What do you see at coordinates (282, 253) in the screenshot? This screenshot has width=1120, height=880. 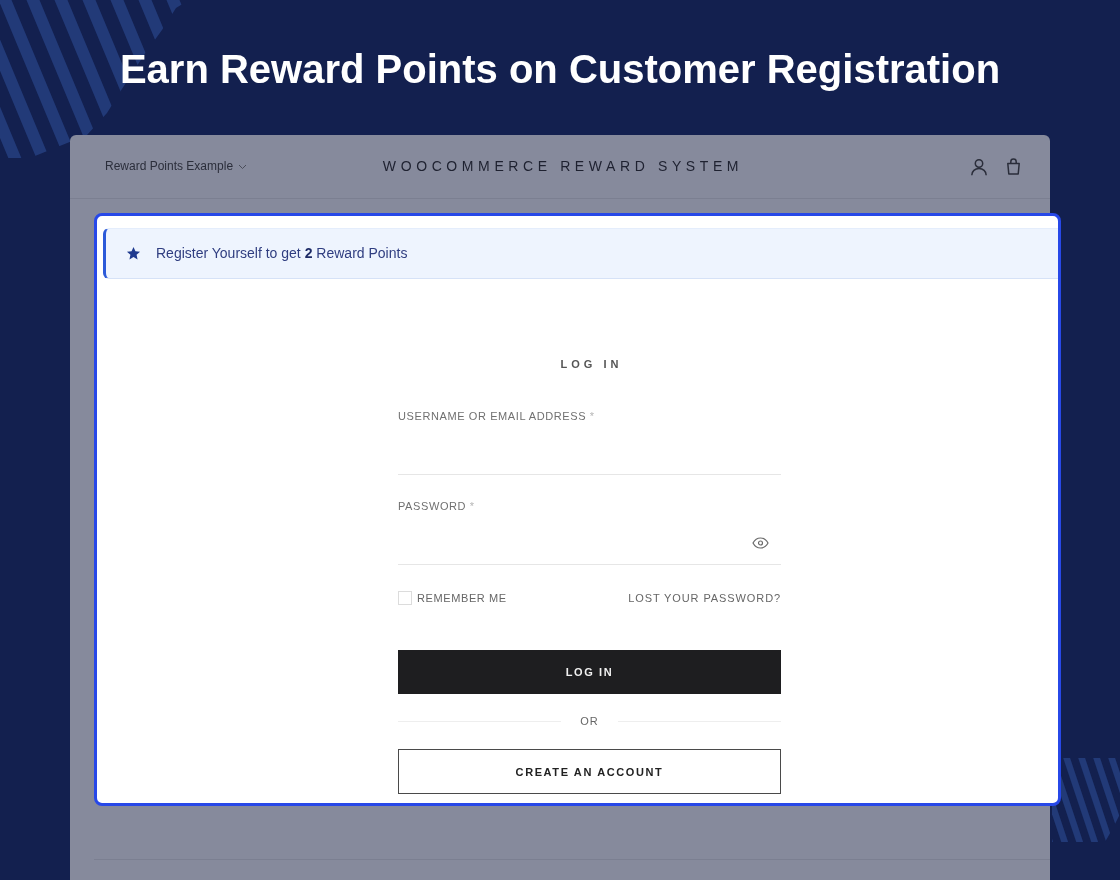 I see `notice-text: Register Yourself to get 2 Reward Points` at bounding box center [282, 253].